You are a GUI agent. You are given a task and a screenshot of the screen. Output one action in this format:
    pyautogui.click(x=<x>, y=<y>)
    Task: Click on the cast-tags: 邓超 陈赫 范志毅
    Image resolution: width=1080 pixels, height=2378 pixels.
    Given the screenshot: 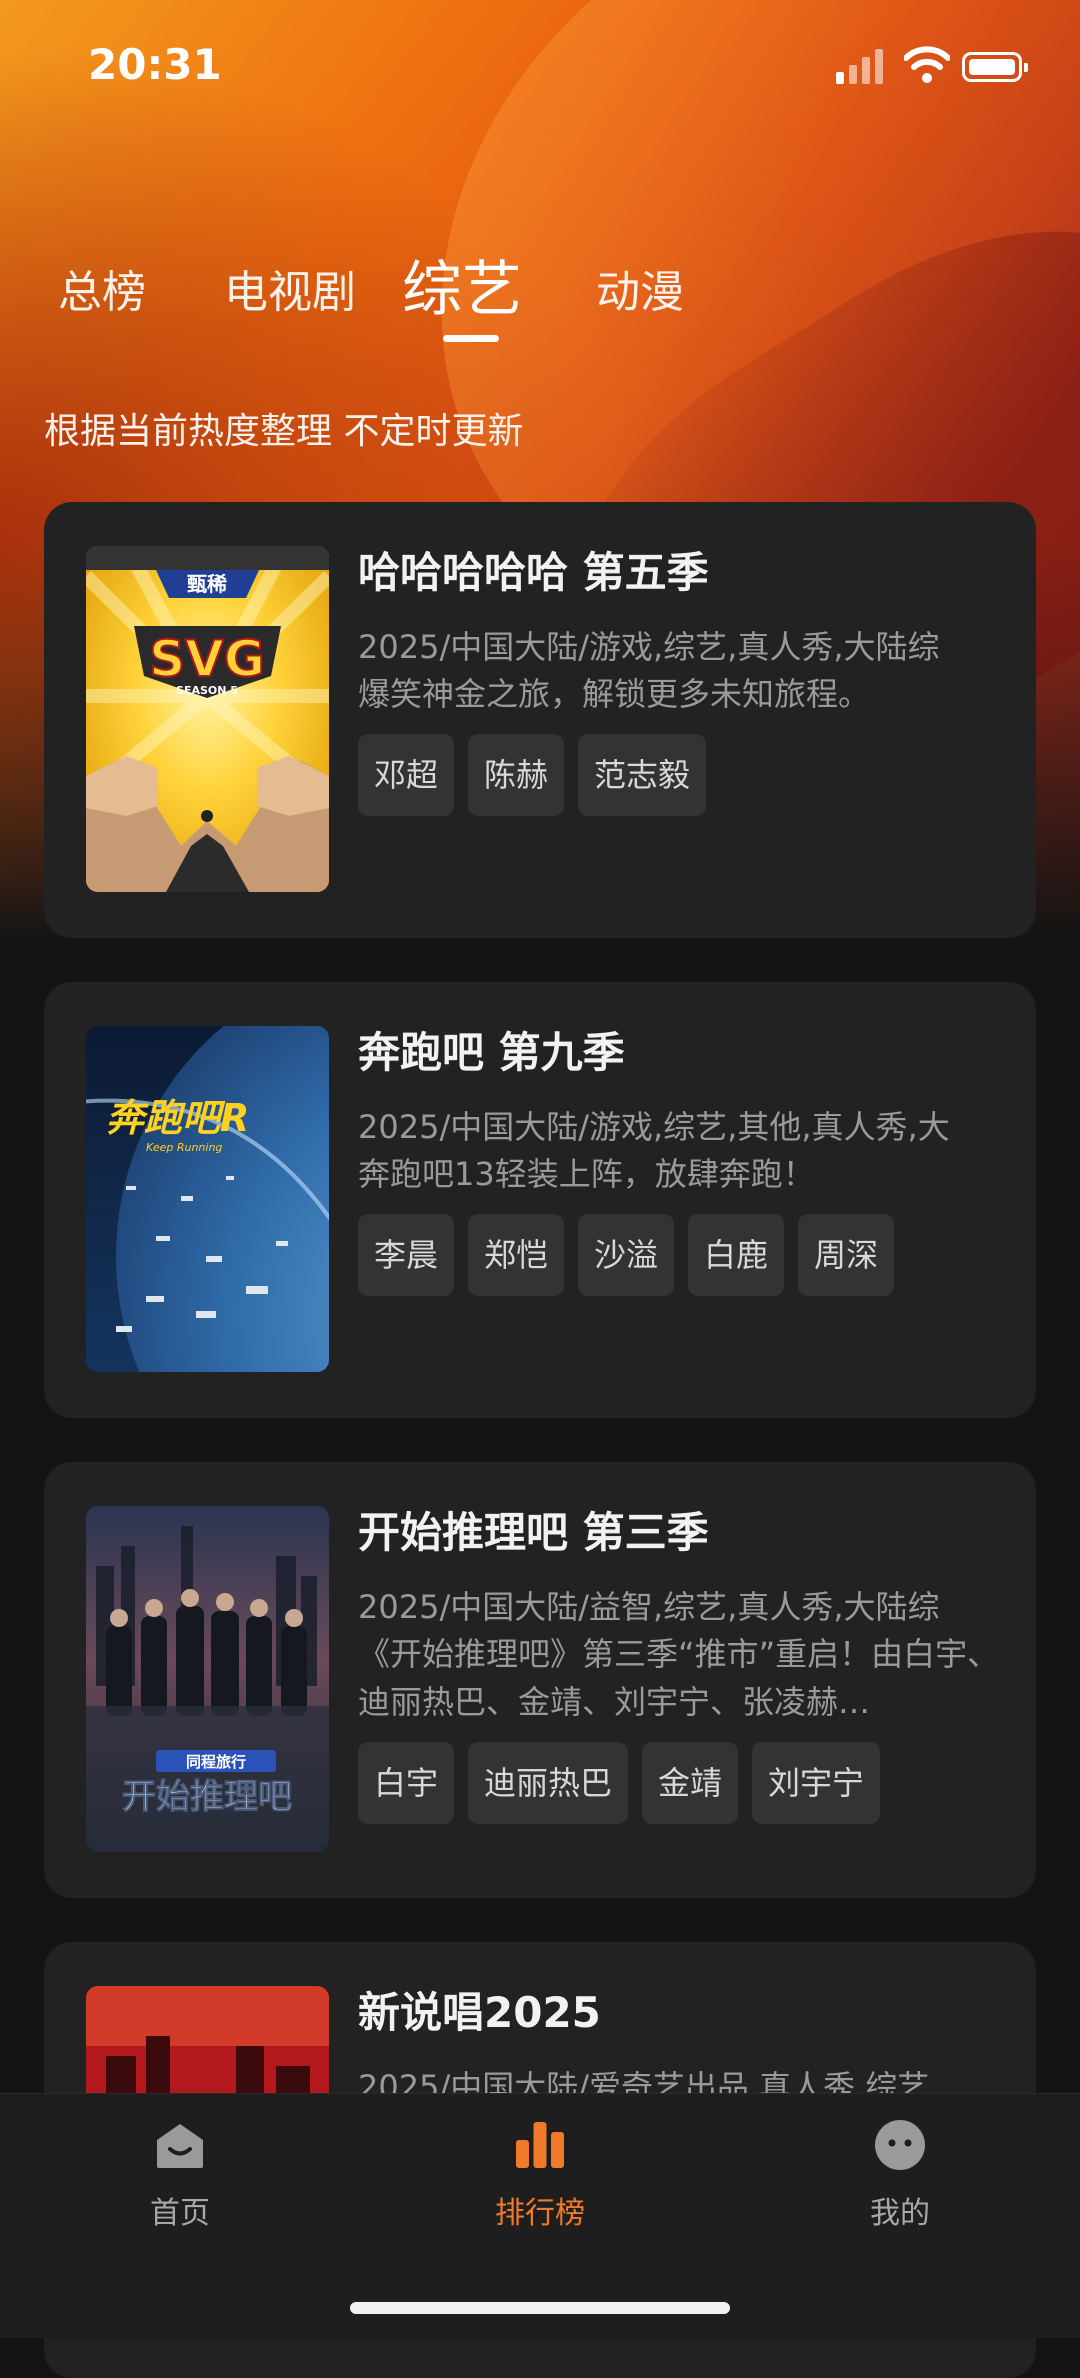 What is the action you would take?
    pyautogui.click(x=683, y=775)
    